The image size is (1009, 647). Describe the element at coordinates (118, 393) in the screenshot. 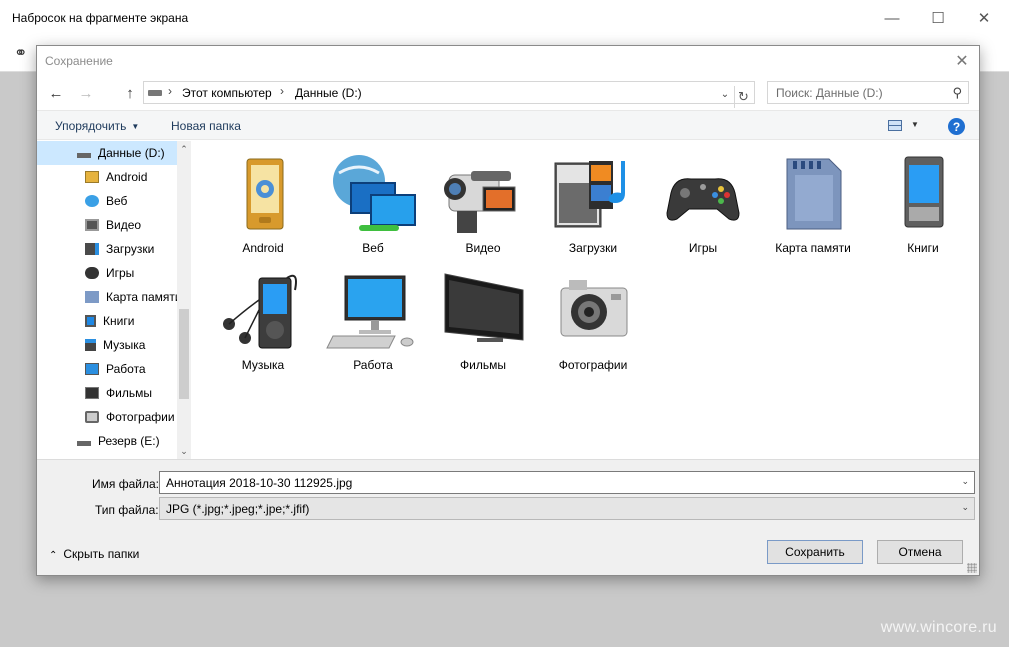

I see `sidebar-item-movies: Фильмы` at that location.